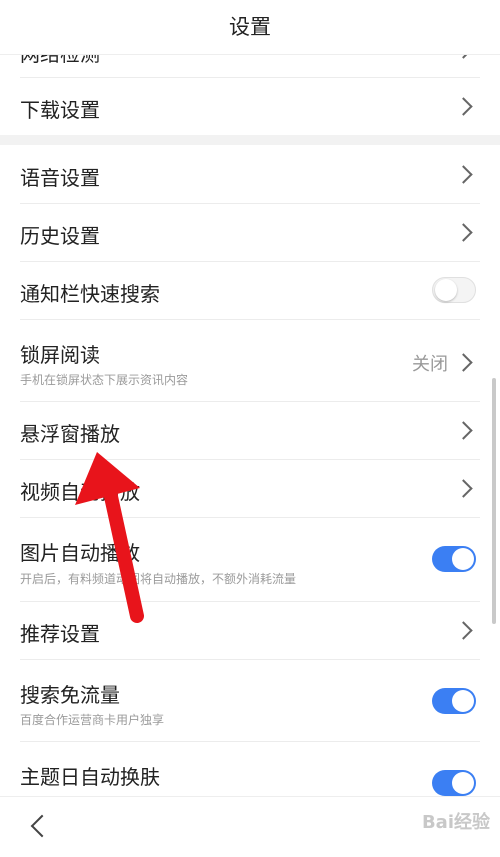 Image resolution: width=500 pixels, height=857 pixels. I want to click on red-arrow-annotation, so click(109, 537).